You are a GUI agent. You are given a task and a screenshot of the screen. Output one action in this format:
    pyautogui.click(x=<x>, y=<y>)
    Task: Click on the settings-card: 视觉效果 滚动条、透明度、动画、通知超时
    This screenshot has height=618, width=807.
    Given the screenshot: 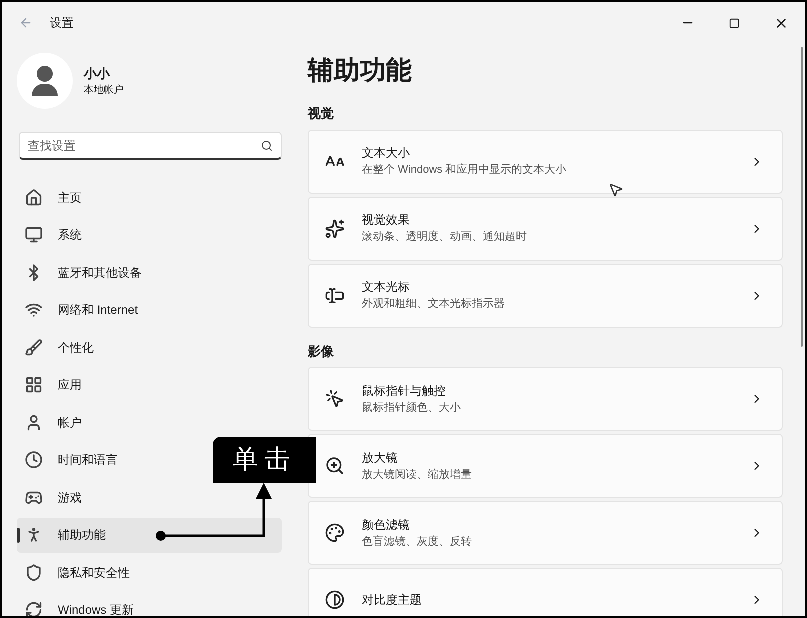 What is the action you would take?
    pyautogui.click(x=545, y=228)
    